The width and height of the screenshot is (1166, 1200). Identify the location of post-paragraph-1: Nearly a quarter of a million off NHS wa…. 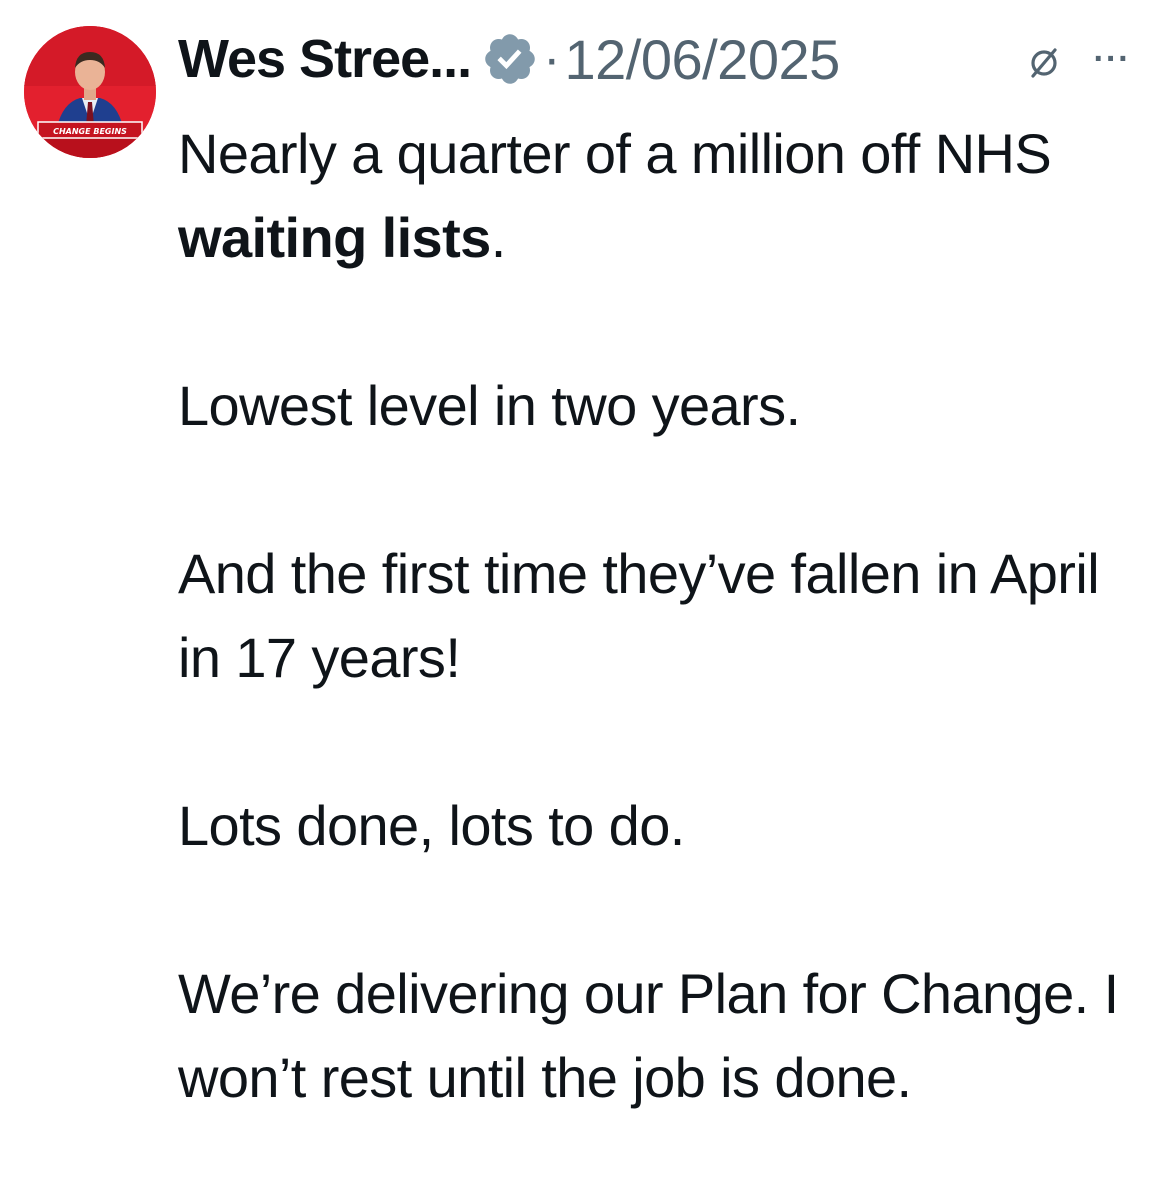
(663, 196).